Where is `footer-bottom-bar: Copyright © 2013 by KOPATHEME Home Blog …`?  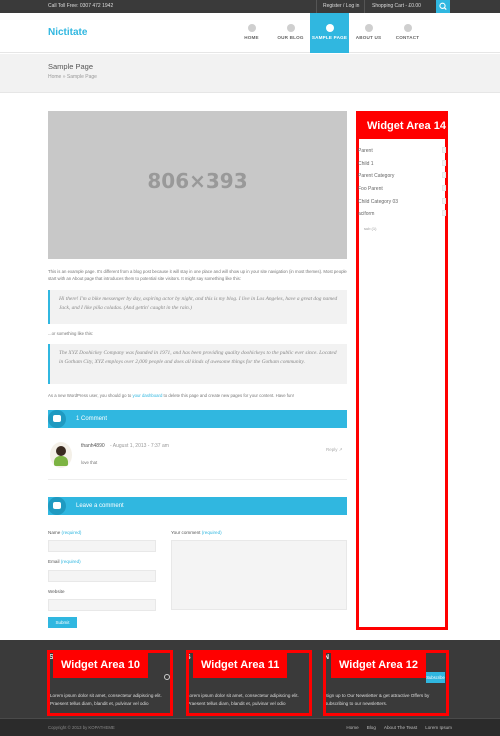
footer-bottom-bar: Copyright © 2013 by KOPATHEME Home Blog … is located at coordinates (250, 727).